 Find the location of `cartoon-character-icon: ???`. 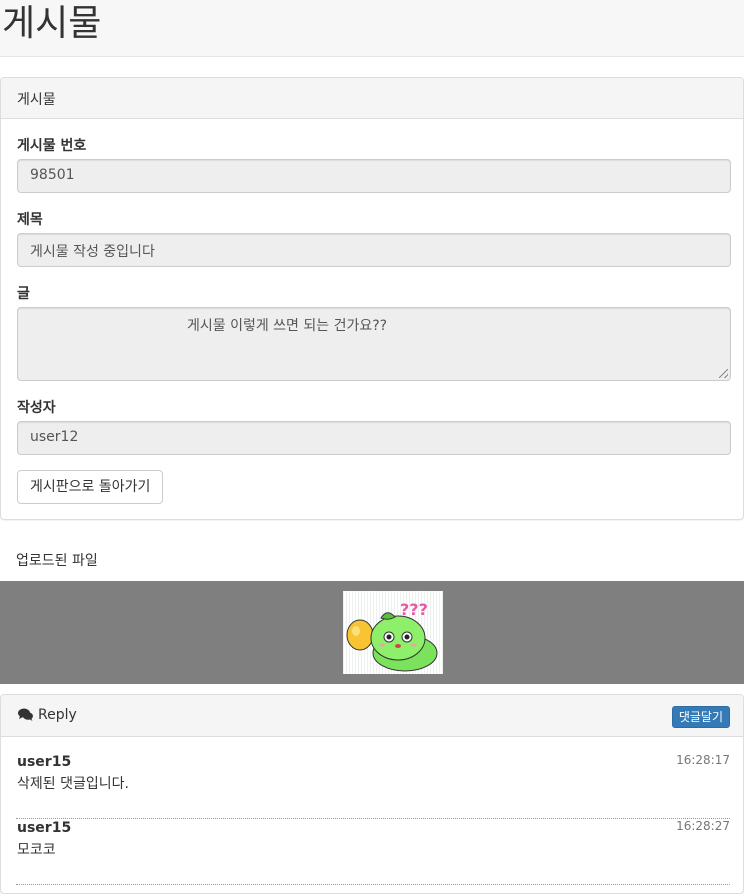

cartoon-character-icon: ??? is located at coordinates (393, 632).